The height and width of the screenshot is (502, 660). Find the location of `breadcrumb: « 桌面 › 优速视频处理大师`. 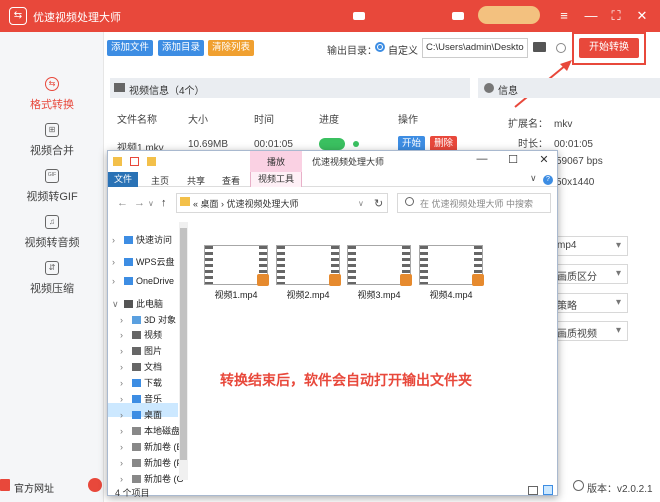

breadcrumb: « 桌面 › 优速视频处理大师 is located at coordinates (246, 203).